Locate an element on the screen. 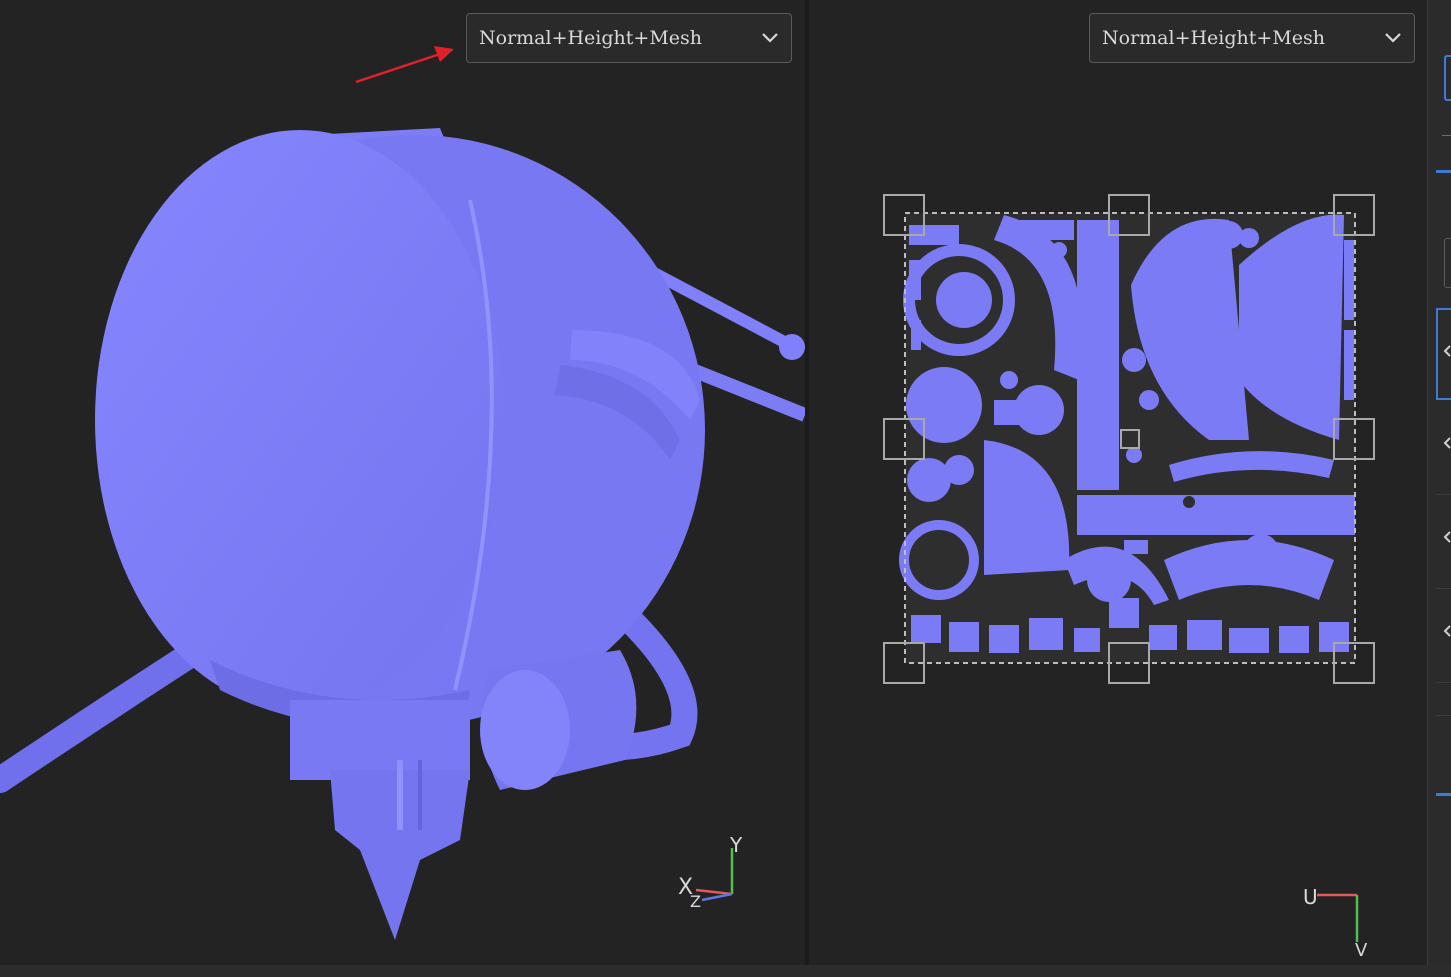 The image size is (1451, 977). axis-z-label: Z is located at coordinates (695, 901).